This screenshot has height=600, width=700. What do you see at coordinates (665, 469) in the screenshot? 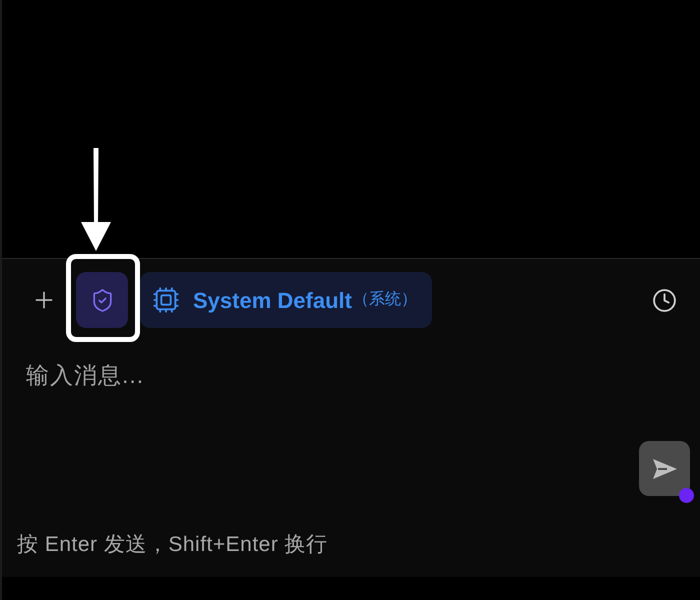
I see `send-icon` at bounding box center [665, 469].